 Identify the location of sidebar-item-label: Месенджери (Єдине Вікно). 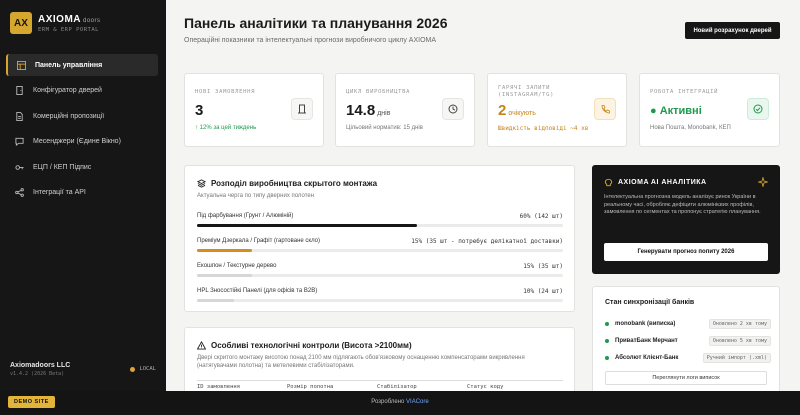
(77, 141).